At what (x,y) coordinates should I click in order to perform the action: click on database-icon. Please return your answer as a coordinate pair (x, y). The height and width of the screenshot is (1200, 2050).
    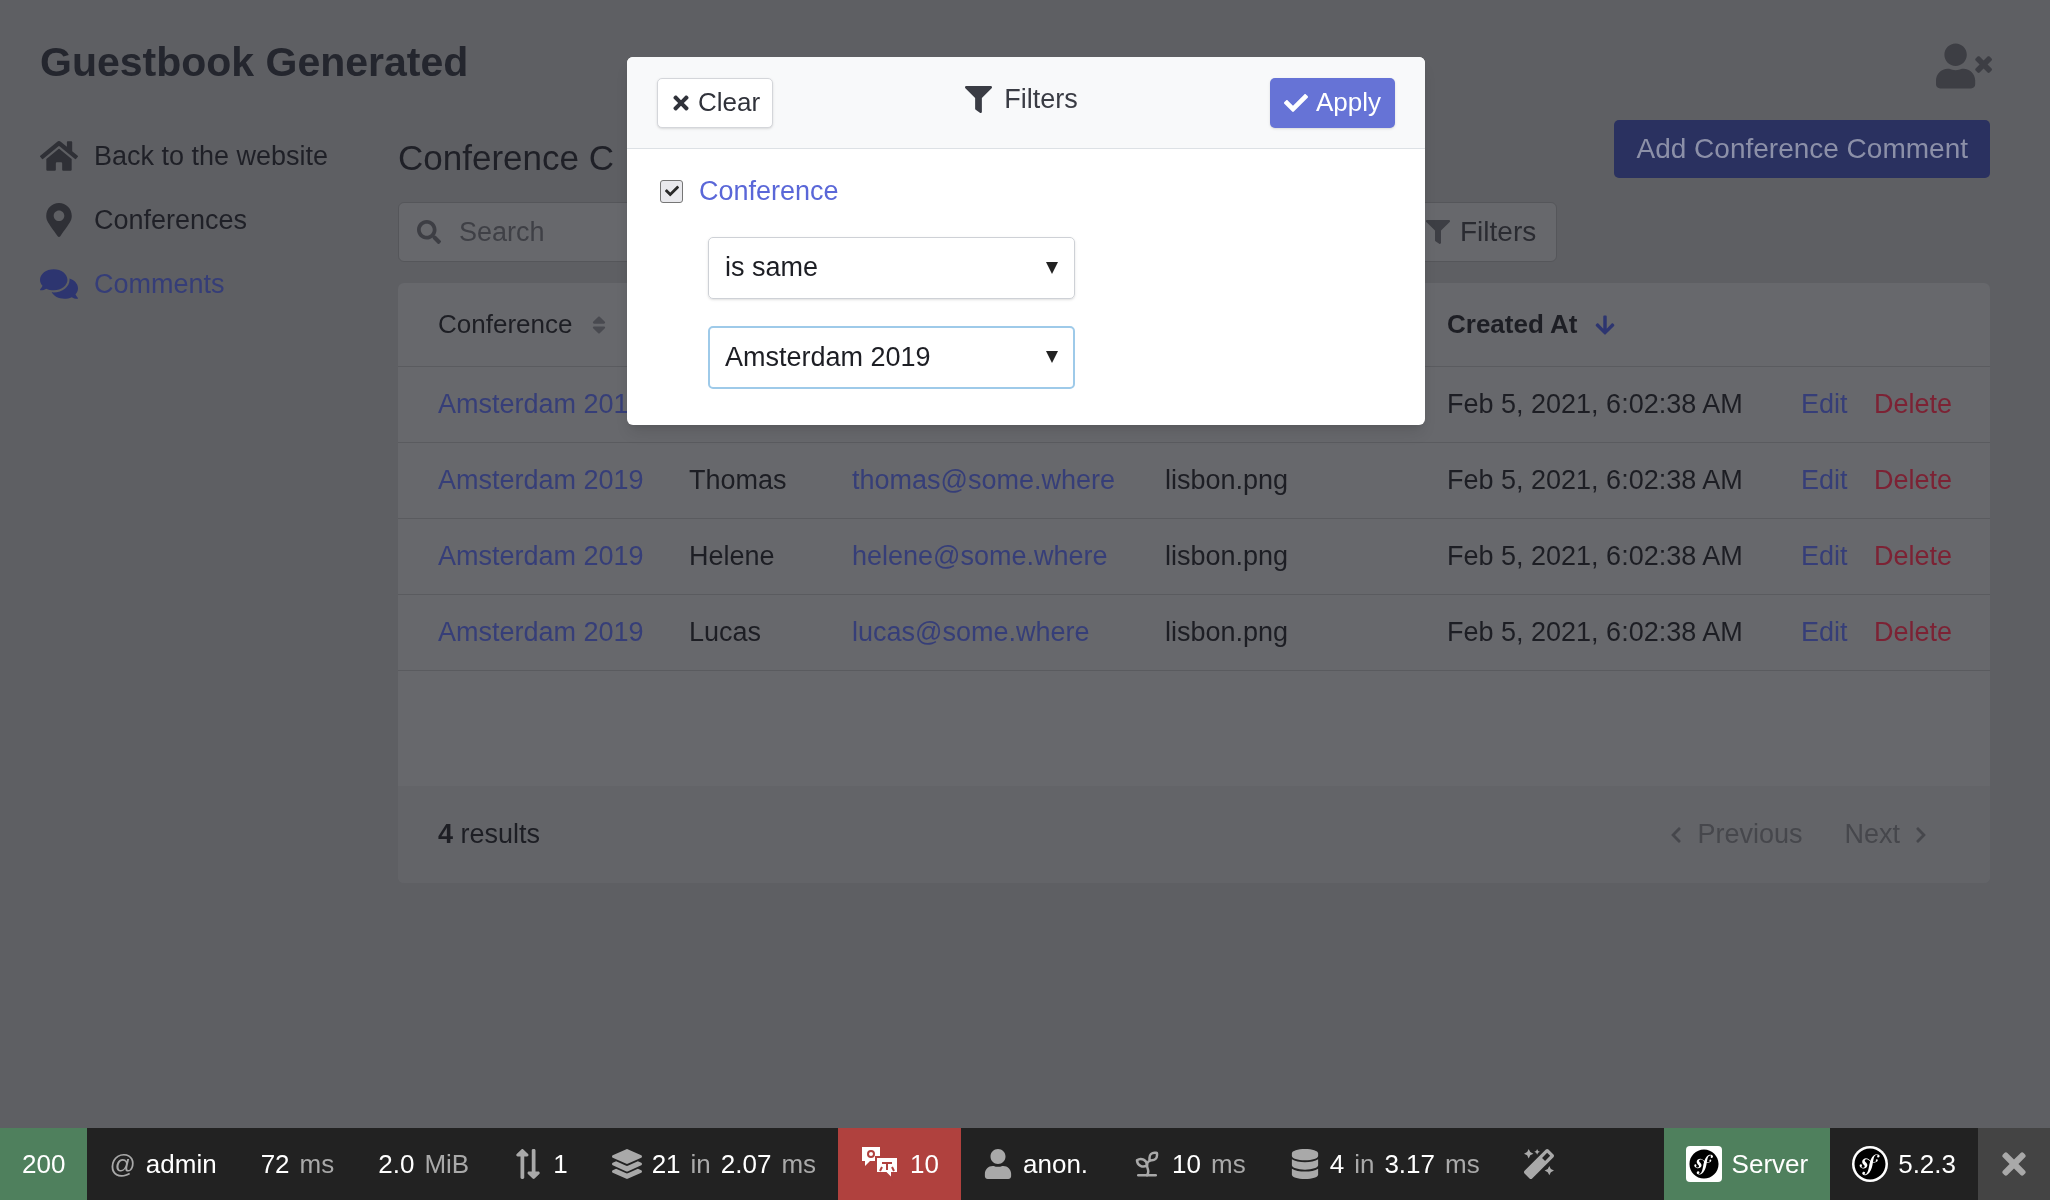
    Looking at the image, I should click on (1304, 1164).